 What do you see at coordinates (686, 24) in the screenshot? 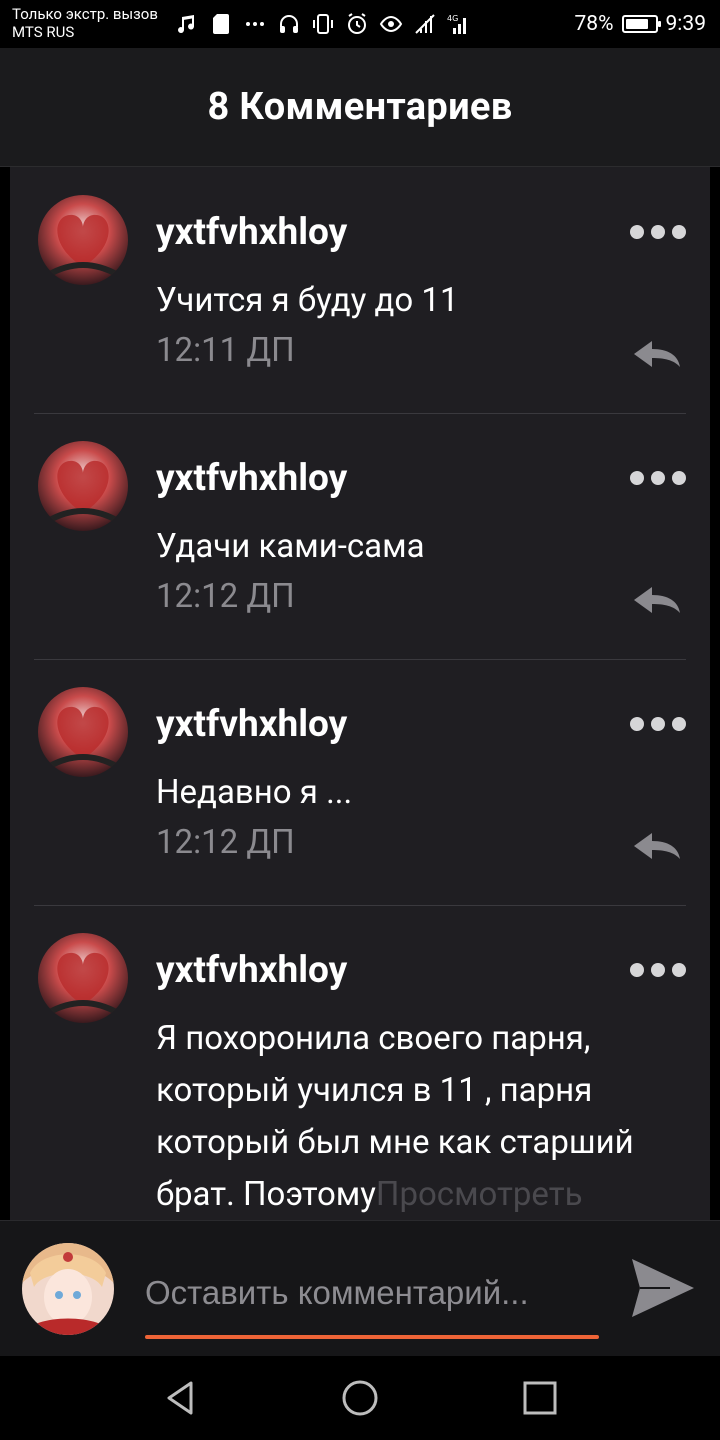
I see `clock: 9:39` at bounding box center [686, 24].